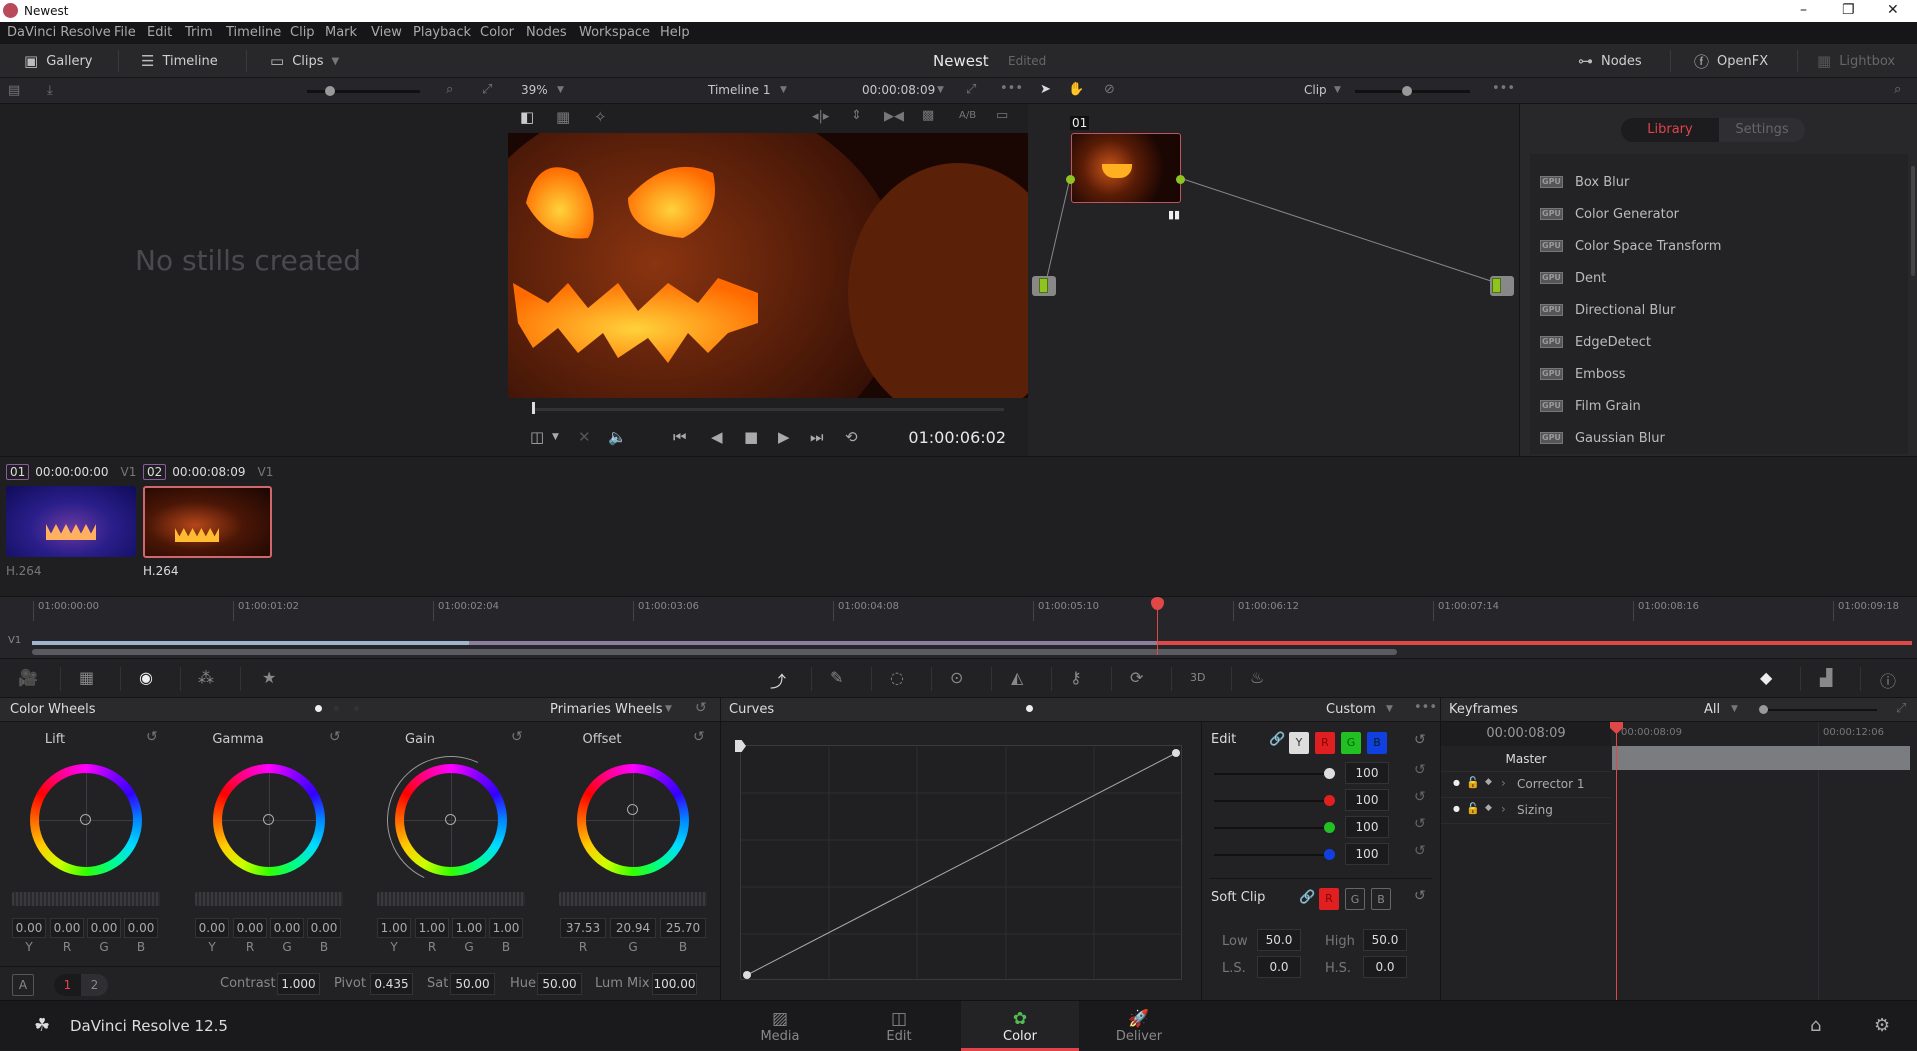 This screenshot has width=1917, height=1051. What do you see at coordinates (29, 928) in the screenshot?
I see `lift-y: 0.00` at bounding box center [29, 928].